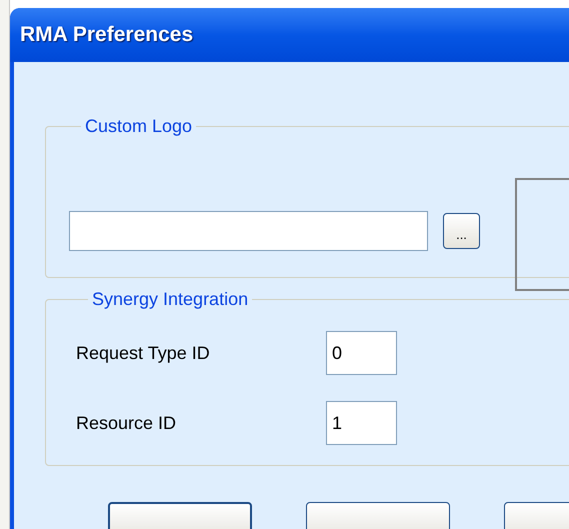  I want to click on id-field: 0, so click(361, 353).